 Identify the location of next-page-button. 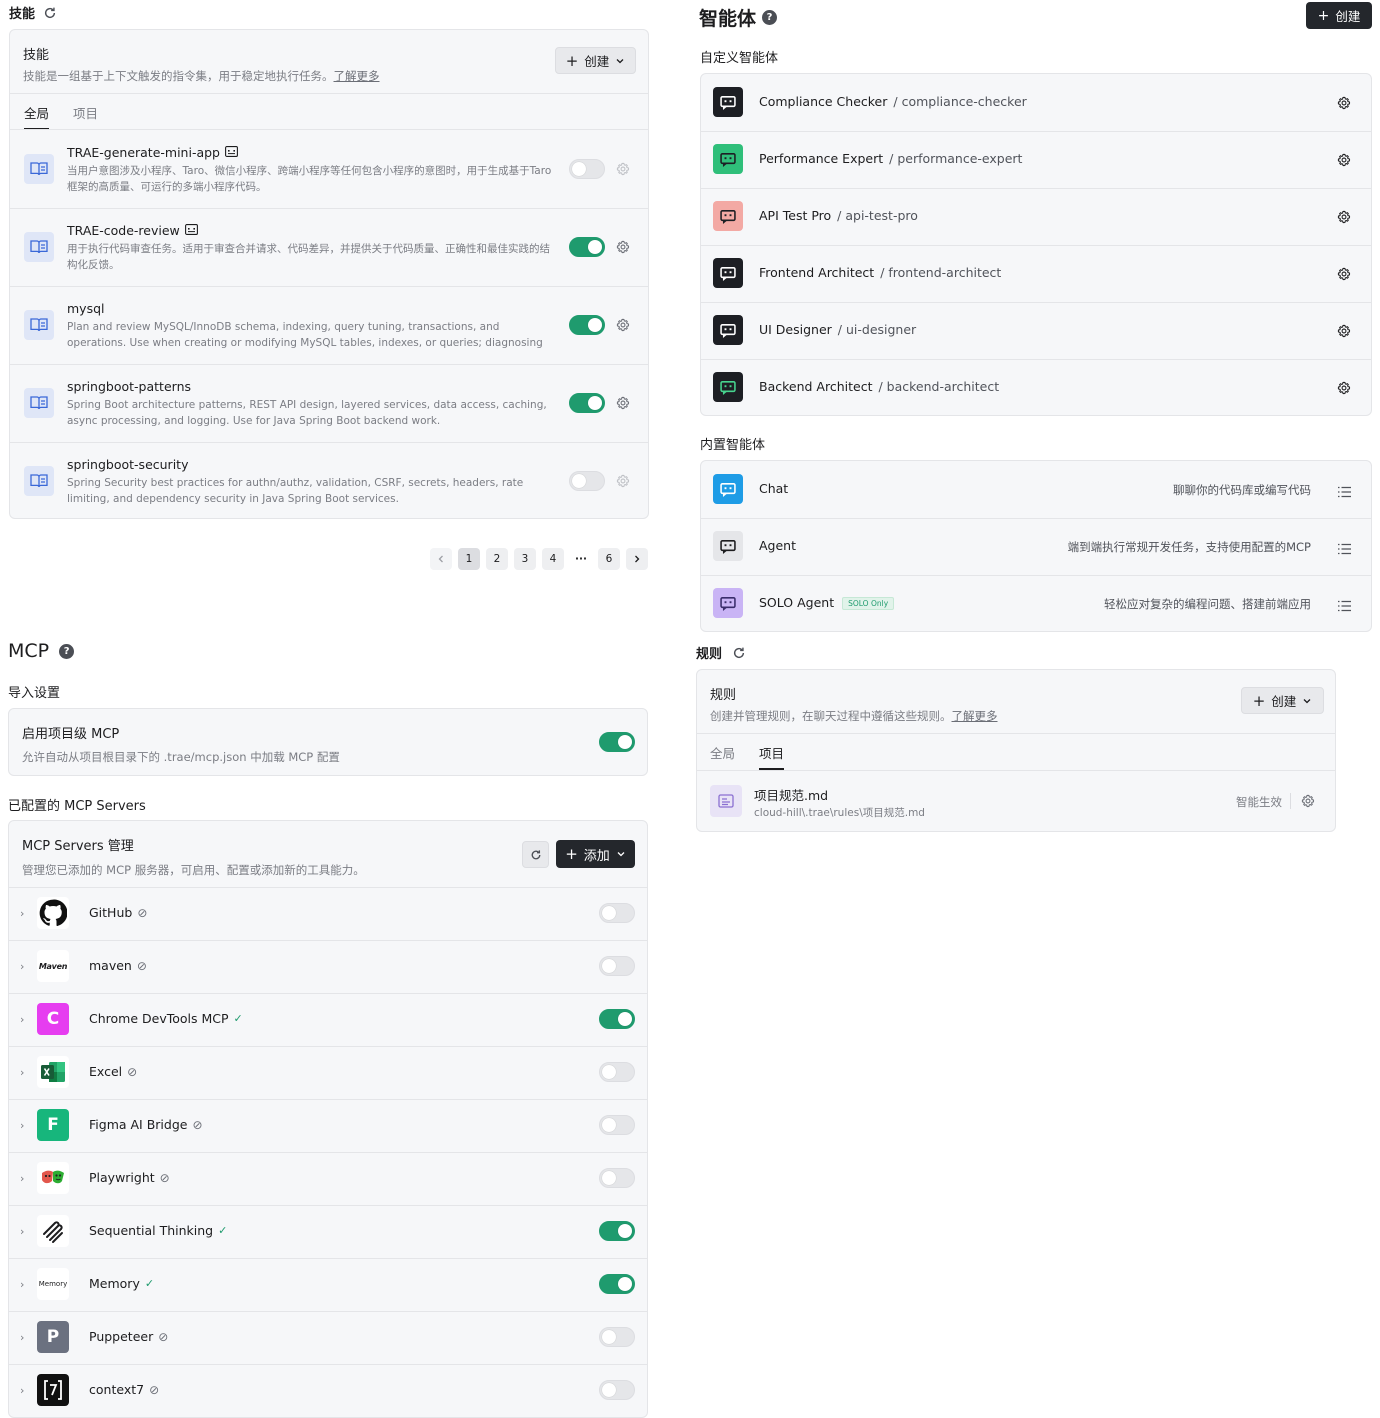
(637, 559).